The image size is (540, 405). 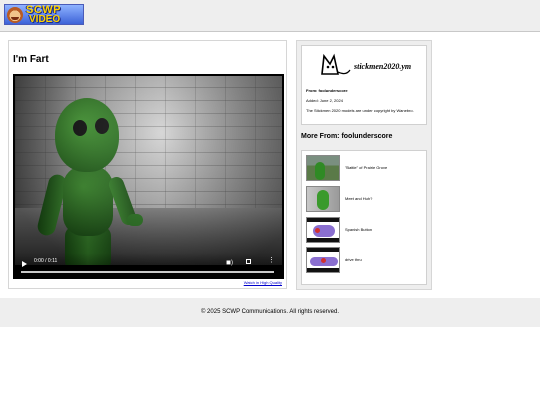 I want to click on list-item: "Battle" of Prairie Grove, so click(x=365, y=168).